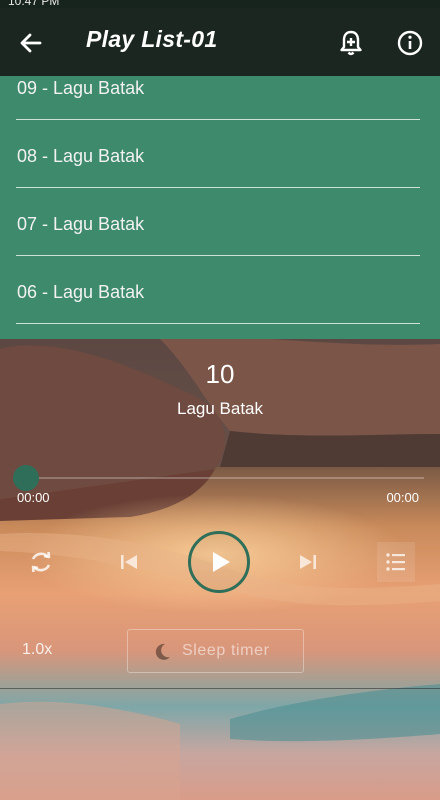 Image resolution: width=440 pixels, height=800 pixels. Describe the element at coordinates (81, 292) in the screenshot. I see `list-item-label: 06 - Lagu Batak` at that location.